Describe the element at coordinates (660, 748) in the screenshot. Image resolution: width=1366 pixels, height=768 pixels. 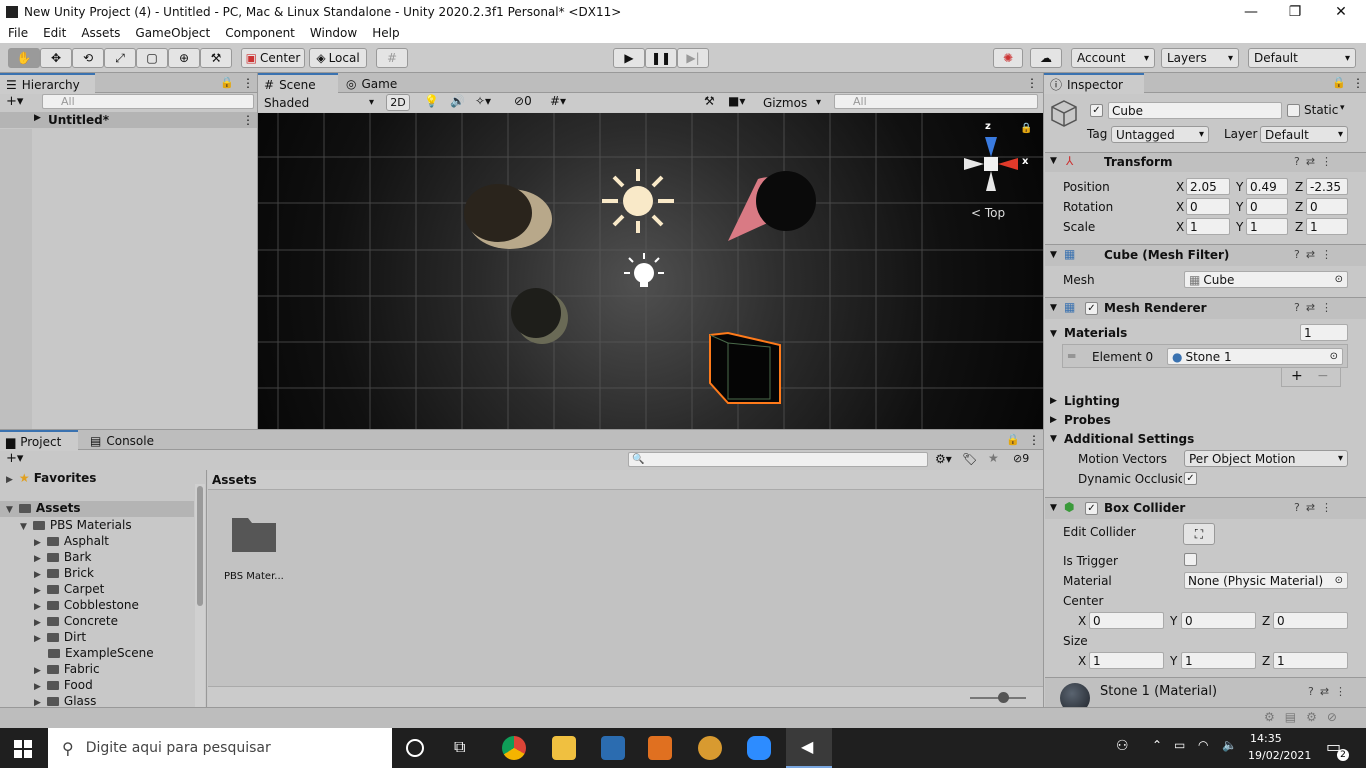
I see `video-editor-icon` at that location.